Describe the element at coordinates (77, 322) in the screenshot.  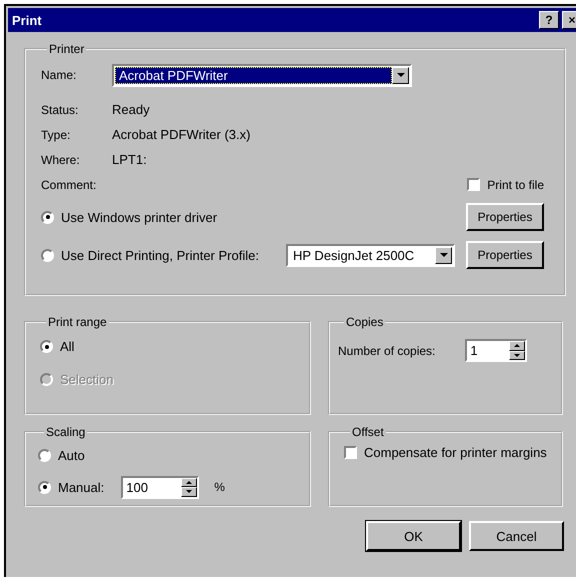
I see `group-title: Print range` at that location.